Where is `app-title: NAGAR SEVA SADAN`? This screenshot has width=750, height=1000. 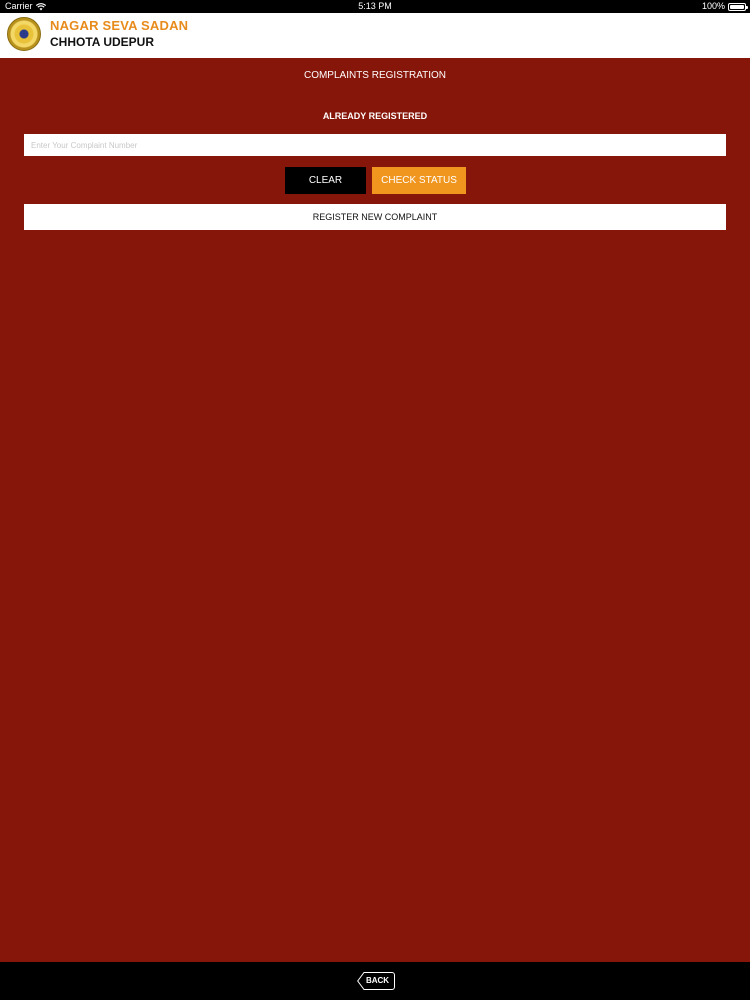 app-title: NAGAR SEVA SADAN is located at coordinates (119, 25).